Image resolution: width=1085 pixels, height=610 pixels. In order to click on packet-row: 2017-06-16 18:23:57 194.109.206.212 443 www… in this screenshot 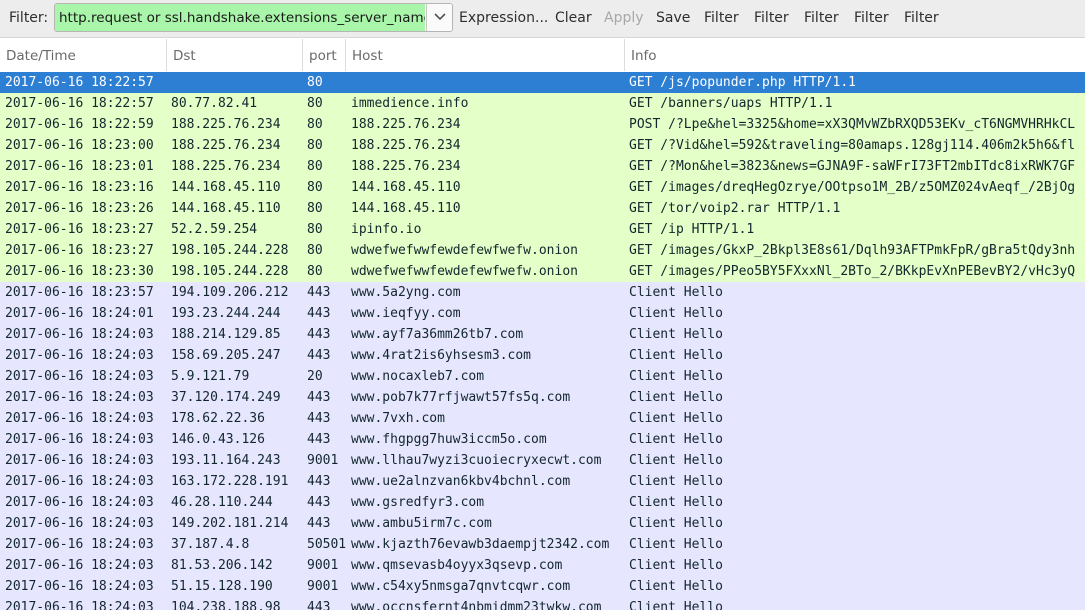, I will do `click(542, 292)`.